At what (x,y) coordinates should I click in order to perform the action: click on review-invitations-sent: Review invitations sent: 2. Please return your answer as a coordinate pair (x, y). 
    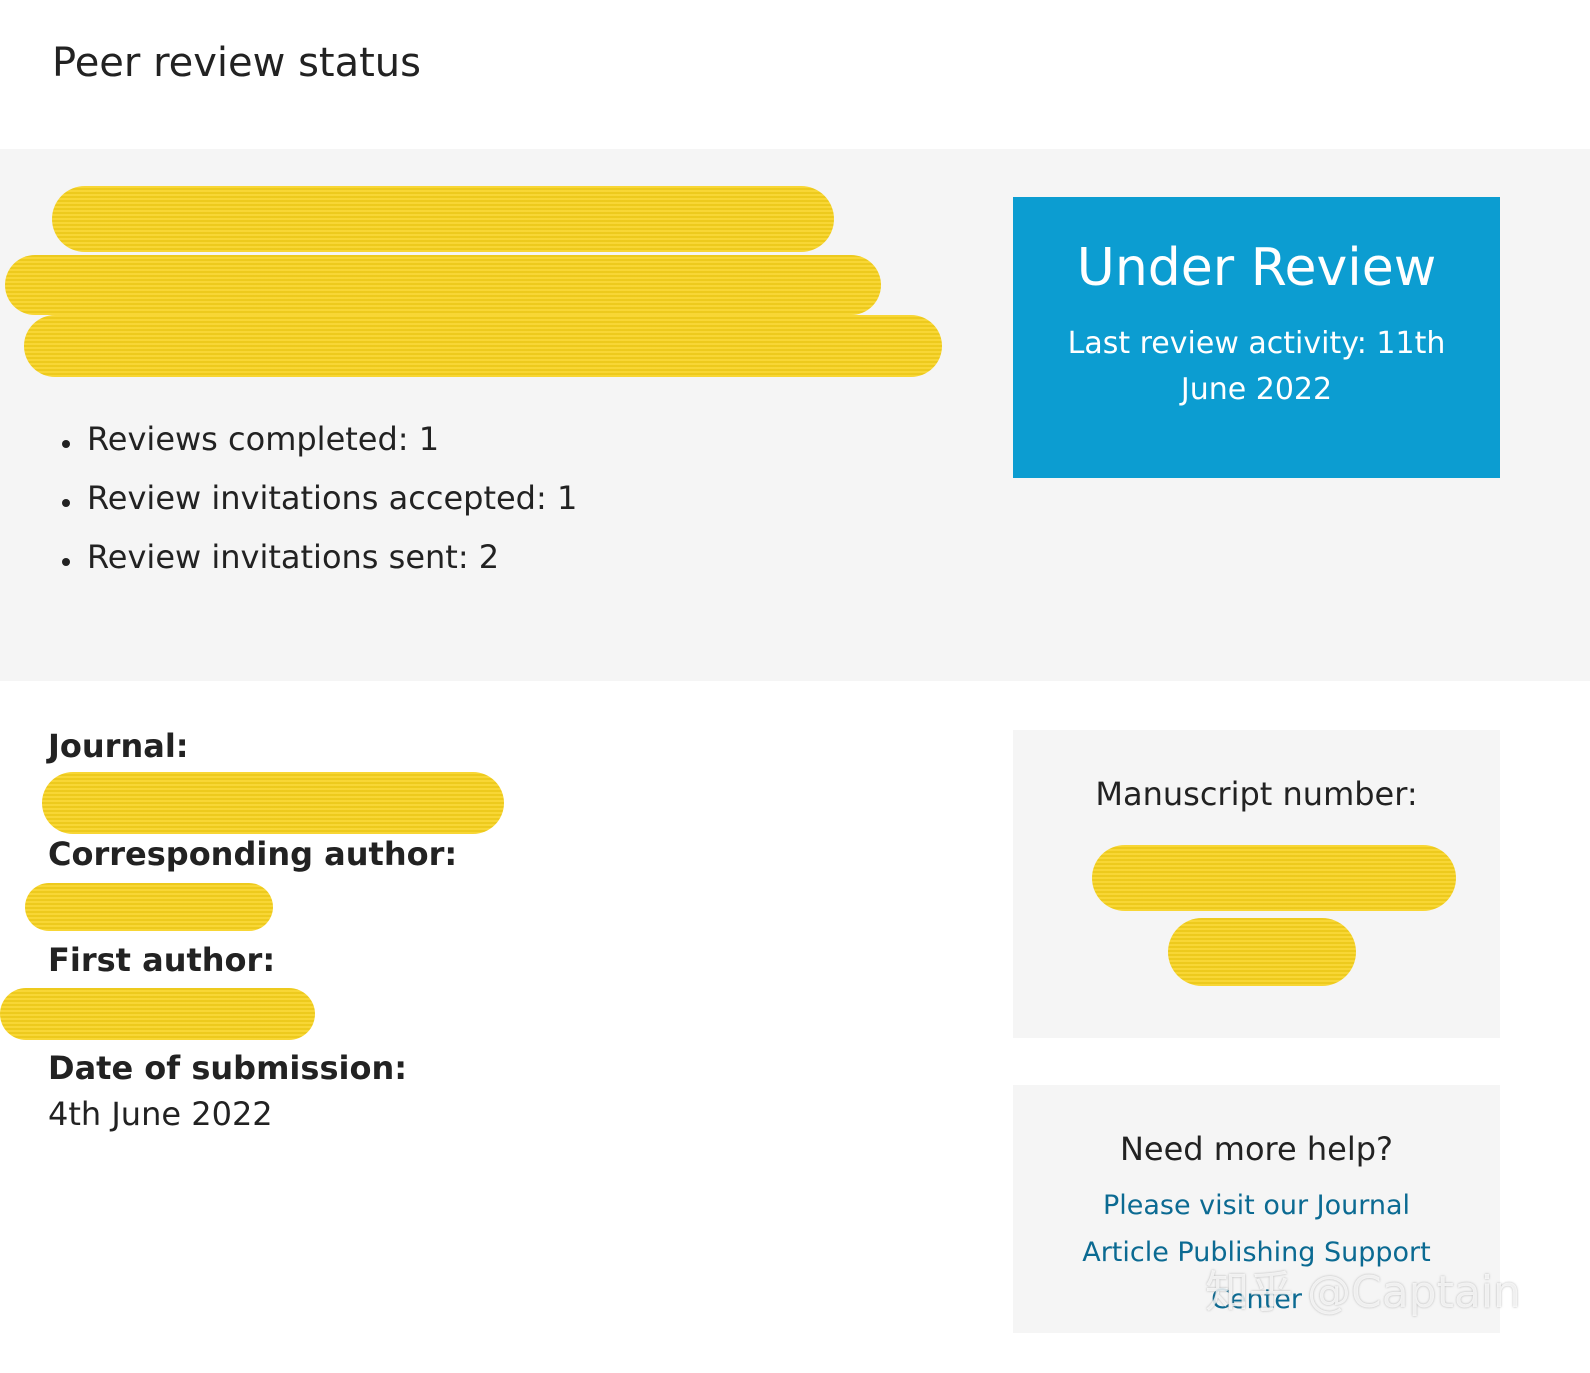
    Looking at the image, I should click on (318, 567).